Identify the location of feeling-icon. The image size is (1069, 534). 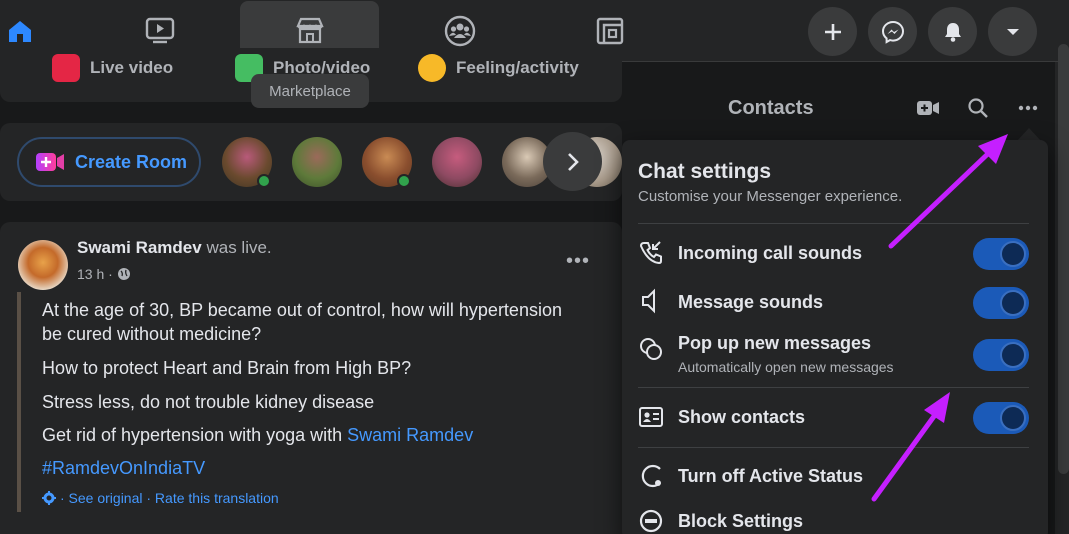
(432, 68).